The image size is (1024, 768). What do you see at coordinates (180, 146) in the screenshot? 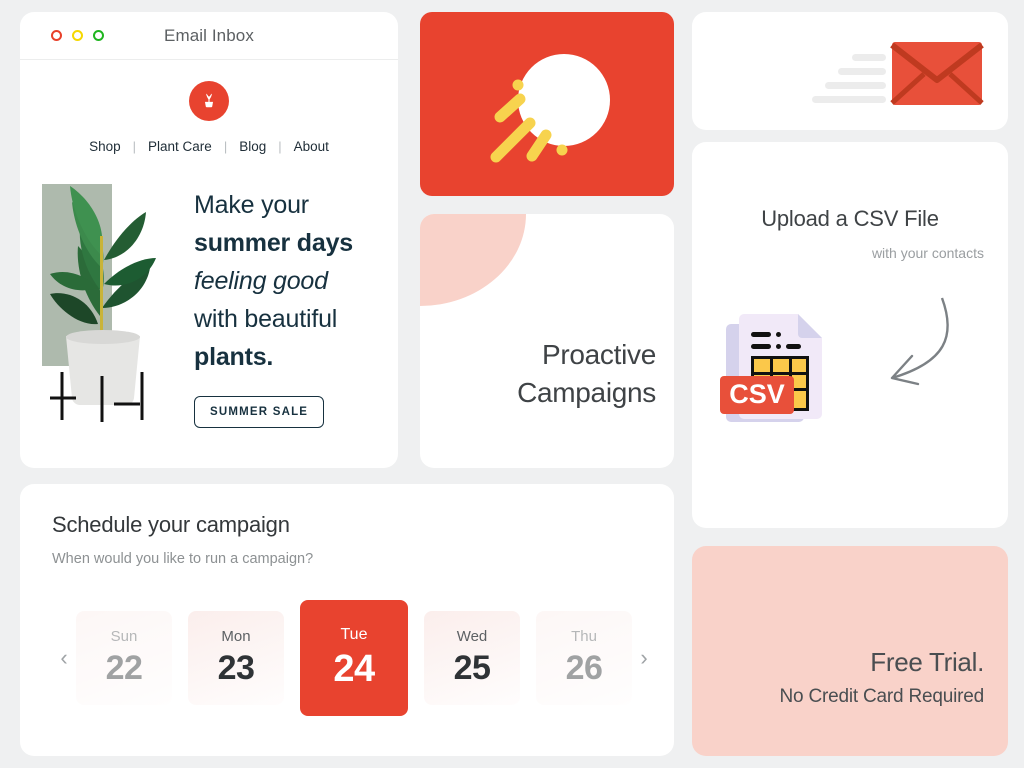
I see `nav-item-plant-care: Plant Care` at bounding box center [180, 146].